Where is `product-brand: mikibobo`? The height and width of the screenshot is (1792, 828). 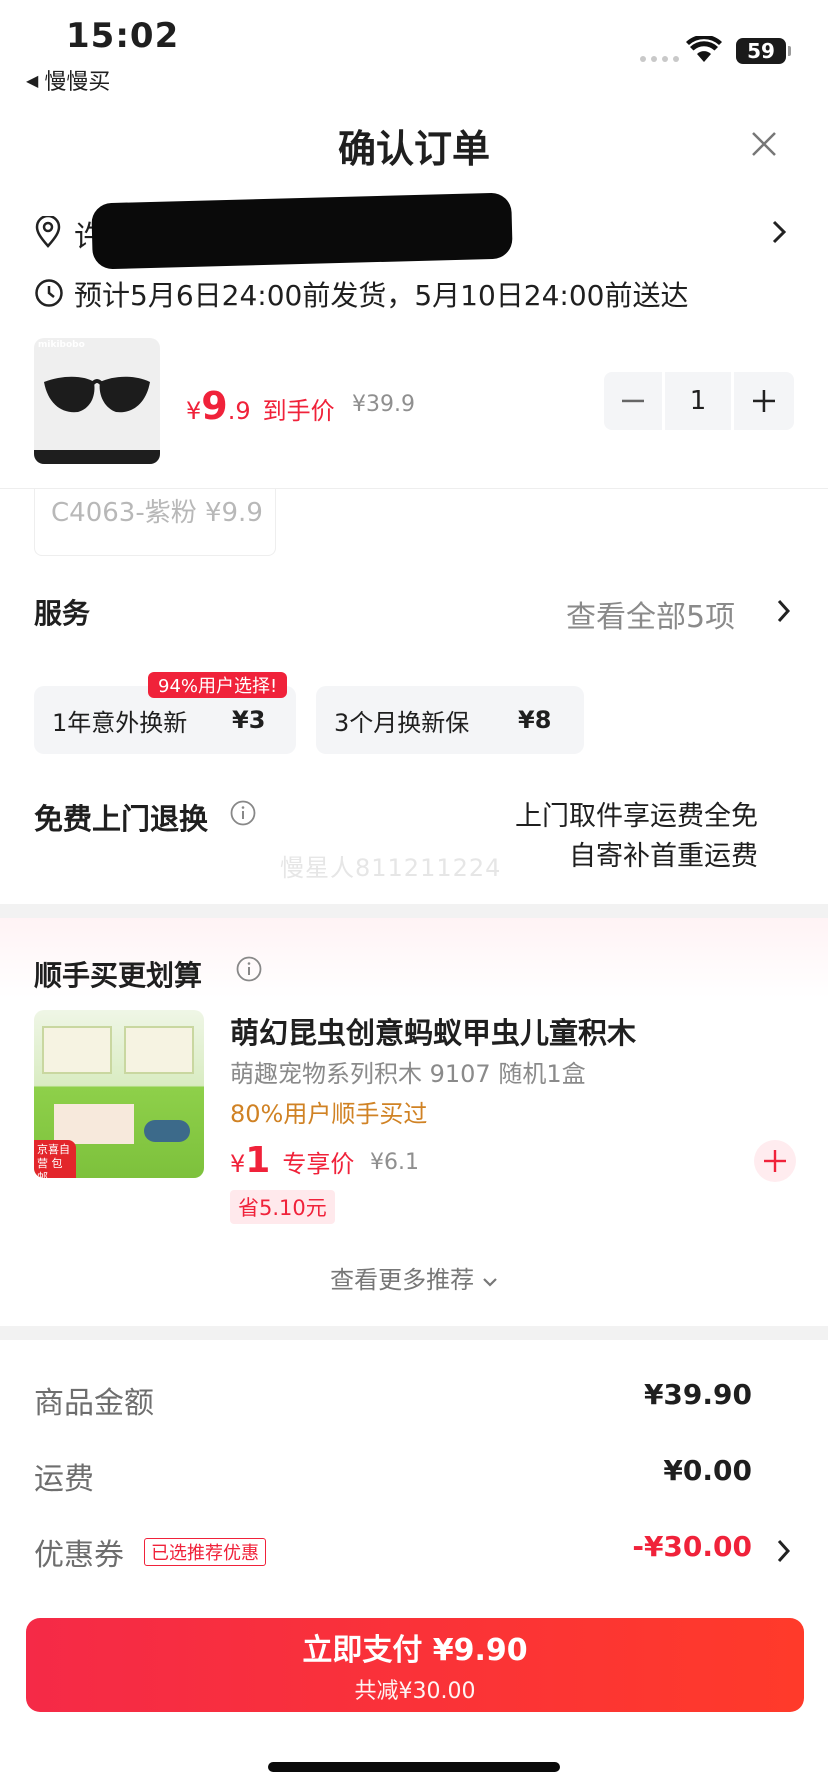
product-brand: mikibobo is located at coordinates (61, 345).